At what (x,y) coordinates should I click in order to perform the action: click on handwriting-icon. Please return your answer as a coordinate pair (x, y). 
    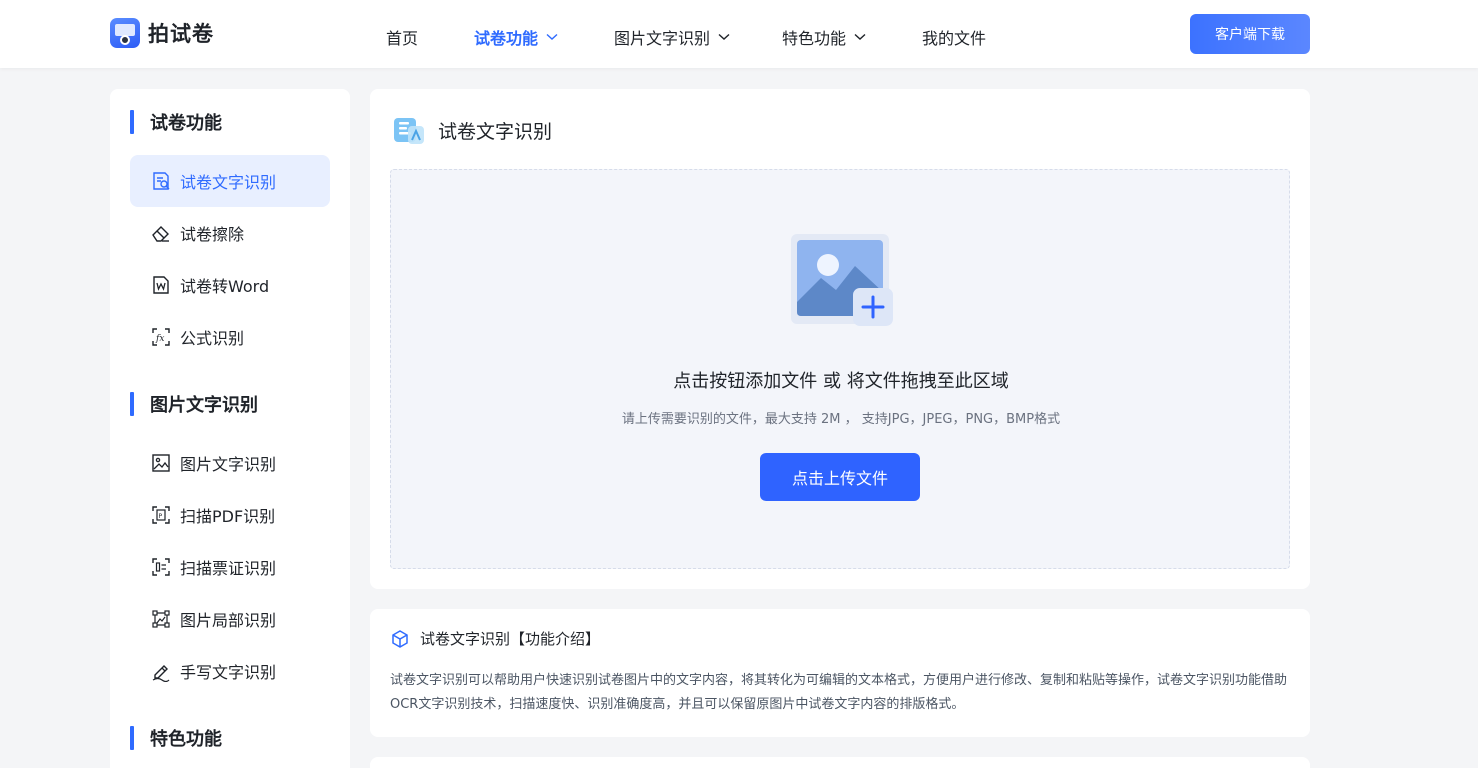
    Looking at the image, I should click on (161, 673).